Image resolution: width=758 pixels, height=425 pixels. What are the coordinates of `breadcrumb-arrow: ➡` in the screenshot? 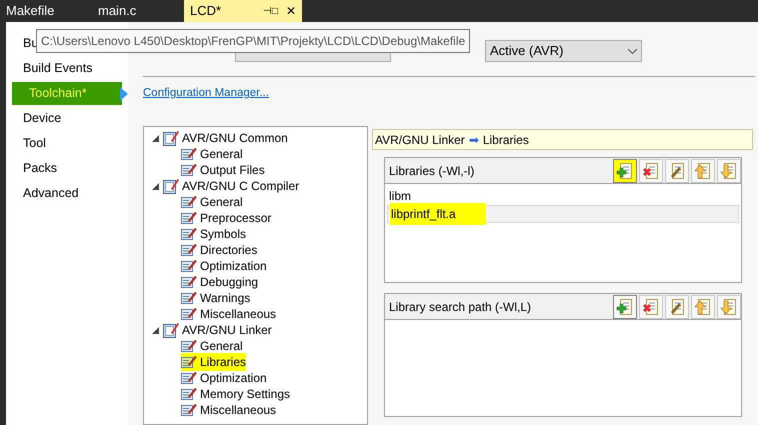 It's located at (473, 140).